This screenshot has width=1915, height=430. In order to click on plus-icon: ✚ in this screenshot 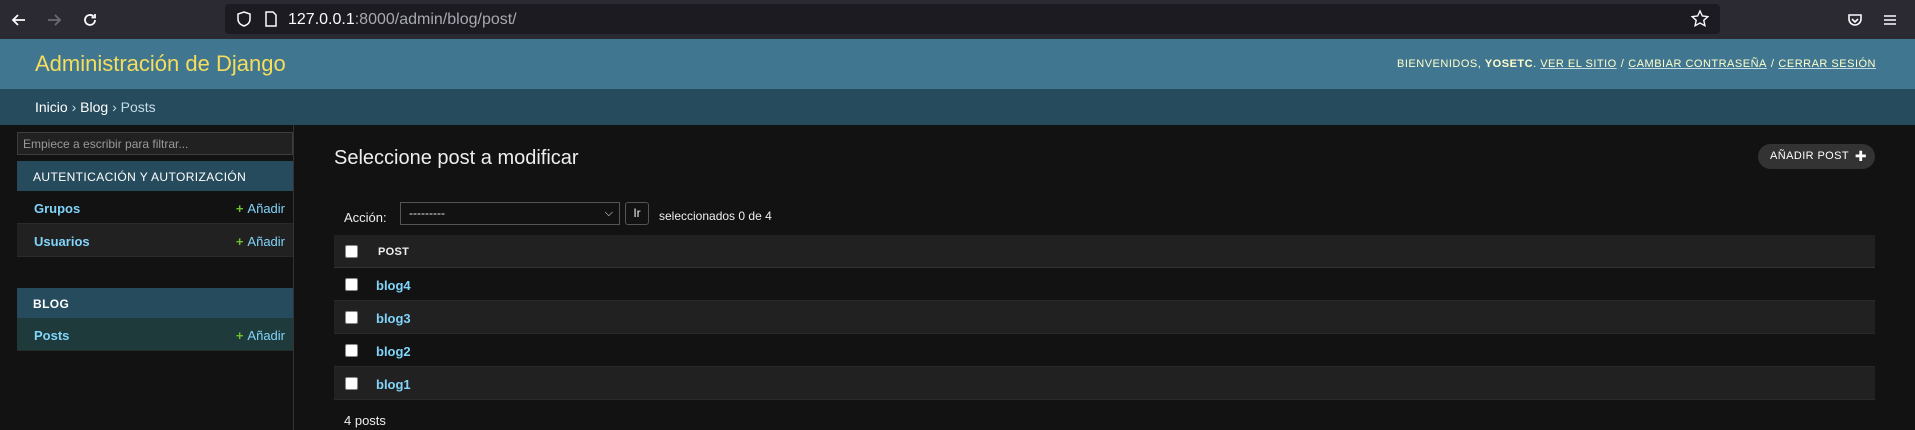, I will do `click(1860, 156)`.